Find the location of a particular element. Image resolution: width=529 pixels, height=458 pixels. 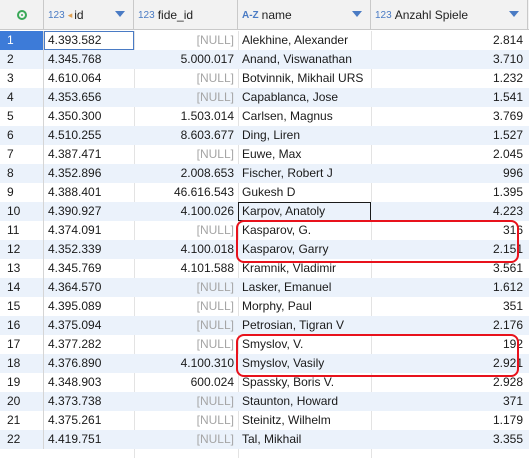

cell-id: 4.353.656 is located at coordinates (89, 97).